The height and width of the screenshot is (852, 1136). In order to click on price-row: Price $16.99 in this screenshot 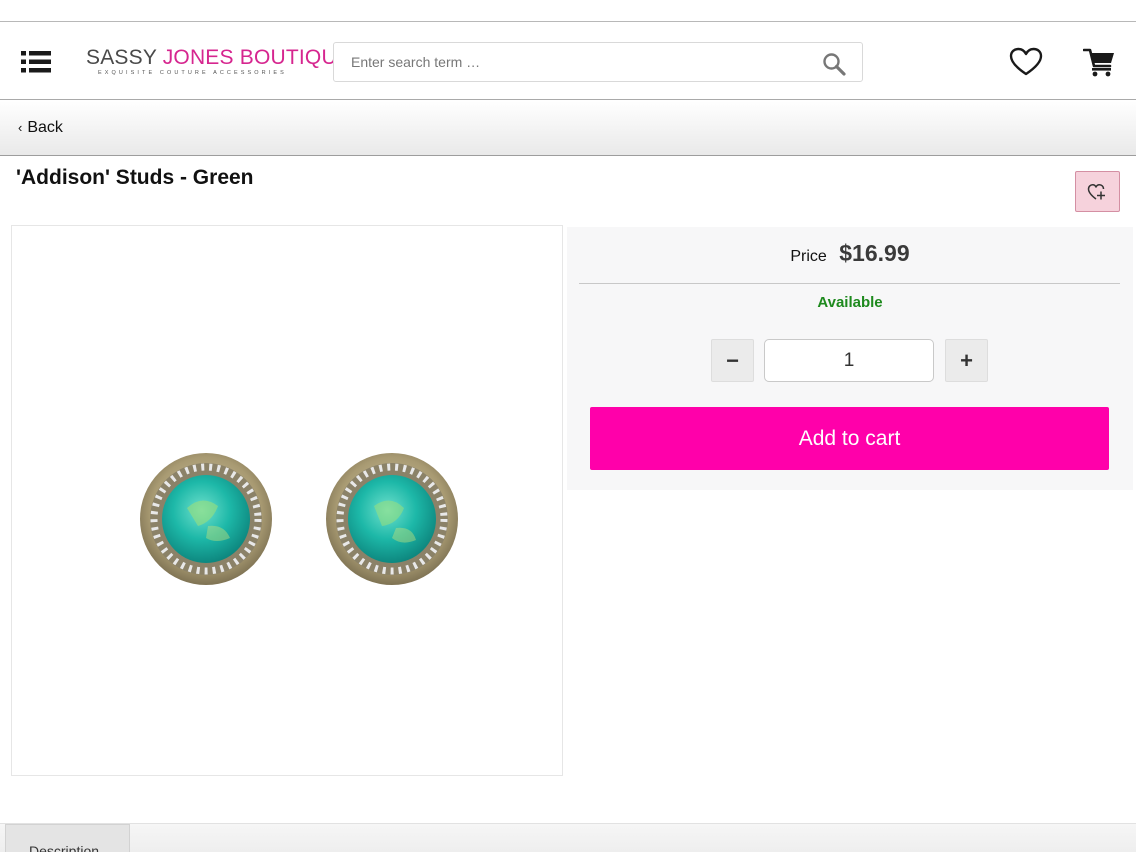, I will do `click(850, 253)`.